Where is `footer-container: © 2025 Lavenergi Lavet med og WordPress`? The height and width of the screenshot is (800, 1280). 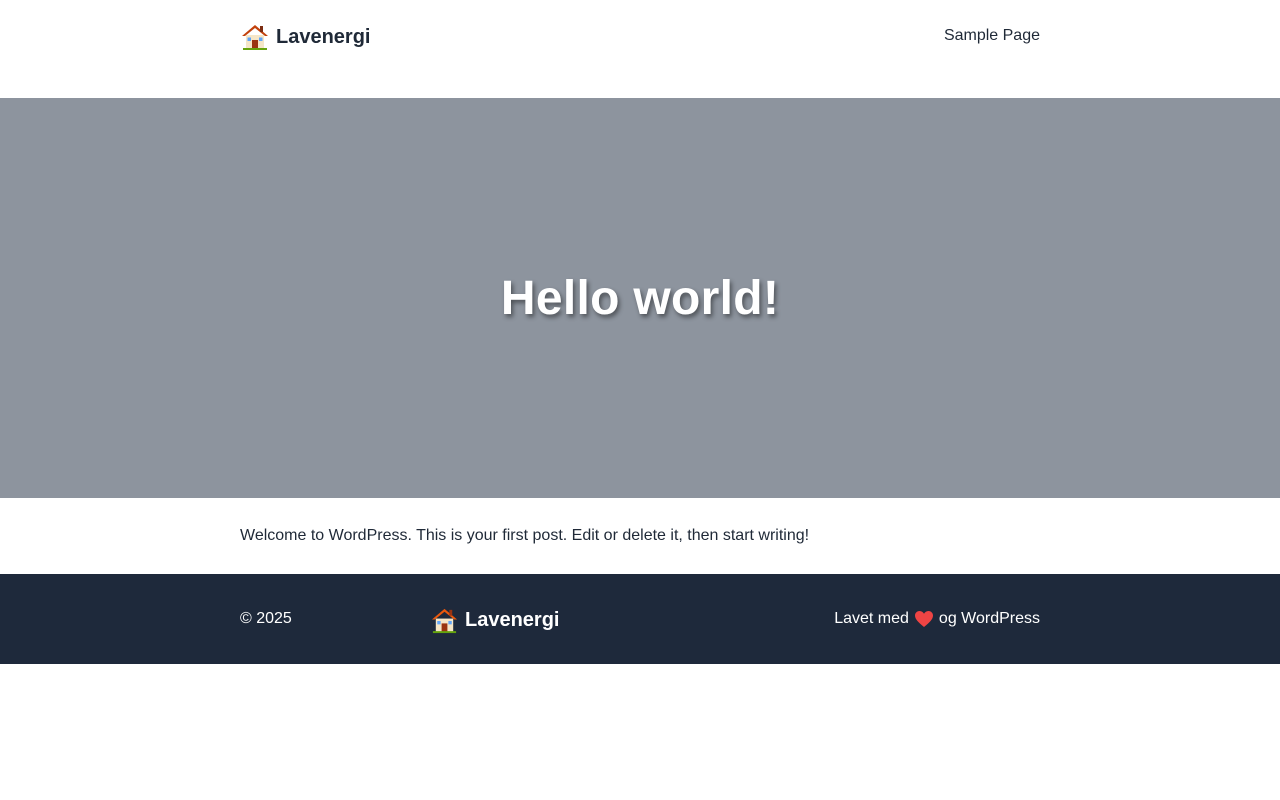
footer-container: © 2025 Lavenergi Lavet med og WordPress is located at coordinates (640, 619).